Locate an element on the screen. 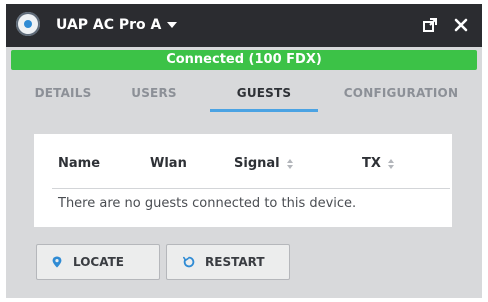 This screenshot has width=488, height=302. column-header-name-label: Name is located at coordinates (79, 163).